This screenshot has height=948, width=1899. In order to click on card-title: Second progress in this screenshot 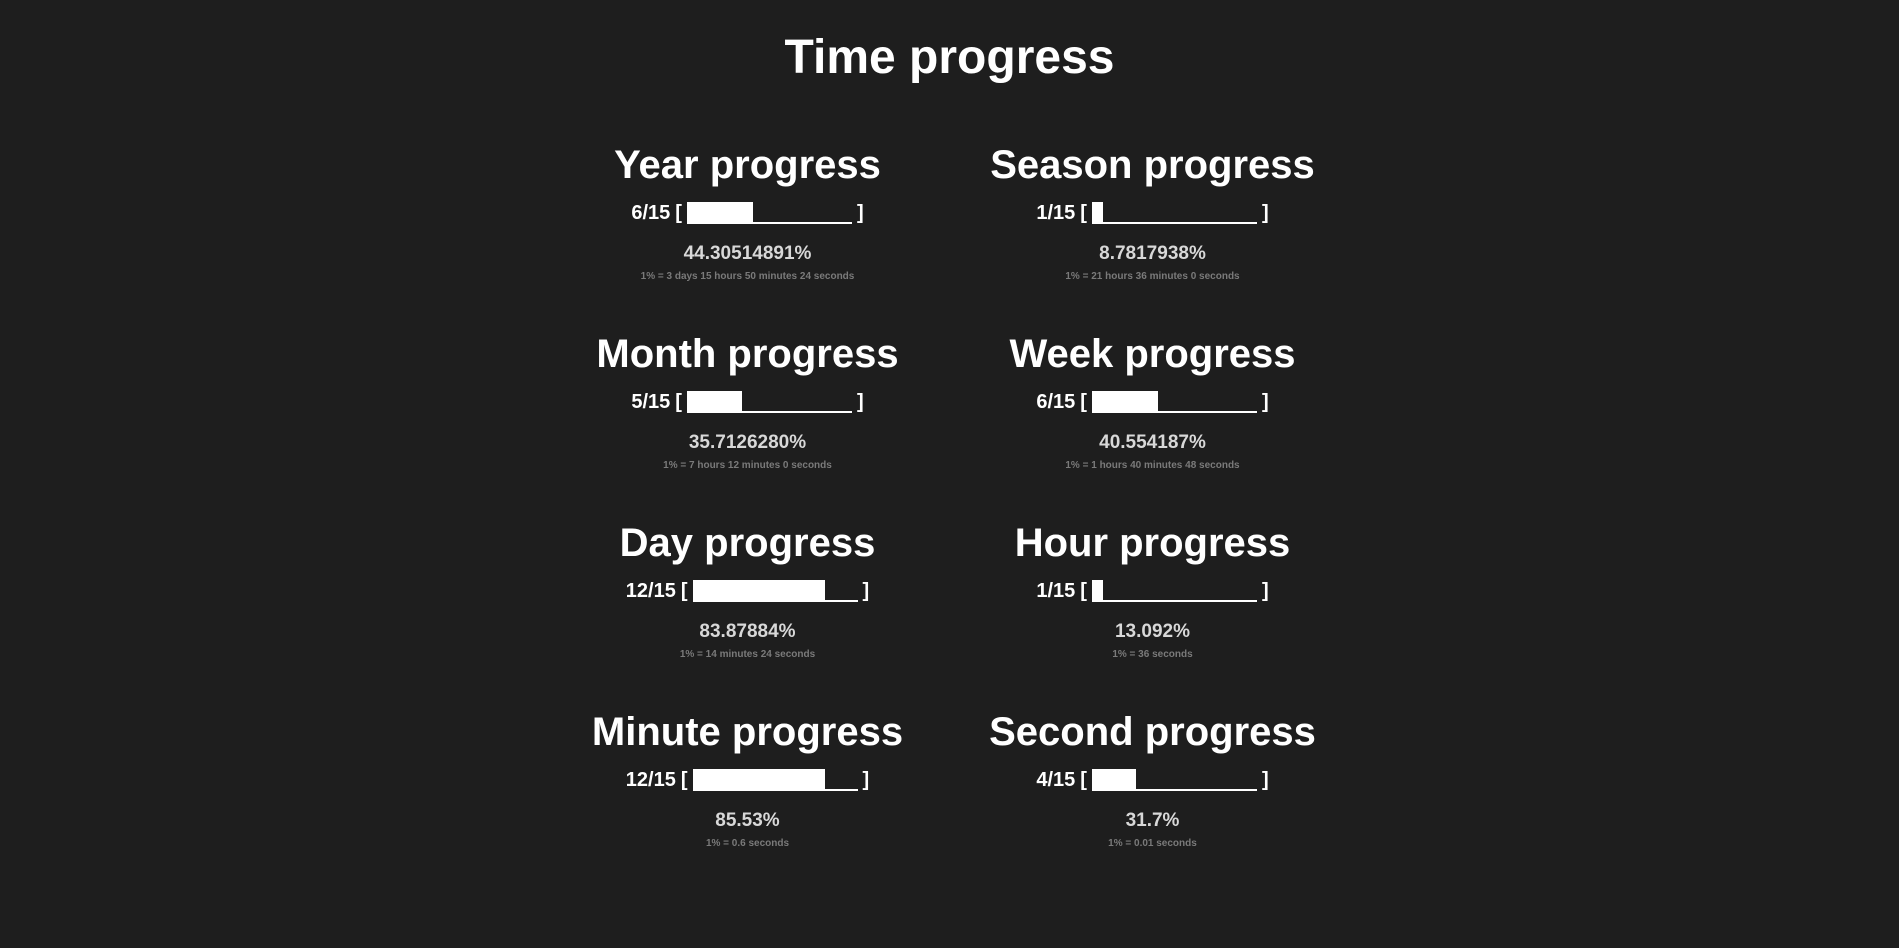, I will do `click(1152, 732)`.